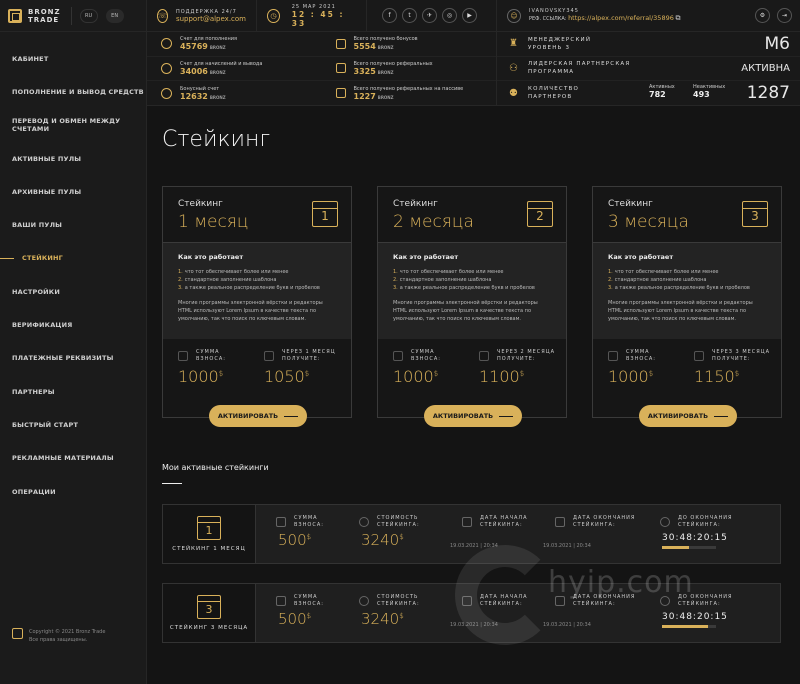 This screenshot has height=684, width=800. I want to click on sidebar-item-quick-start: БЫСТРЫЙ СТАРТ, so click(73, 424).